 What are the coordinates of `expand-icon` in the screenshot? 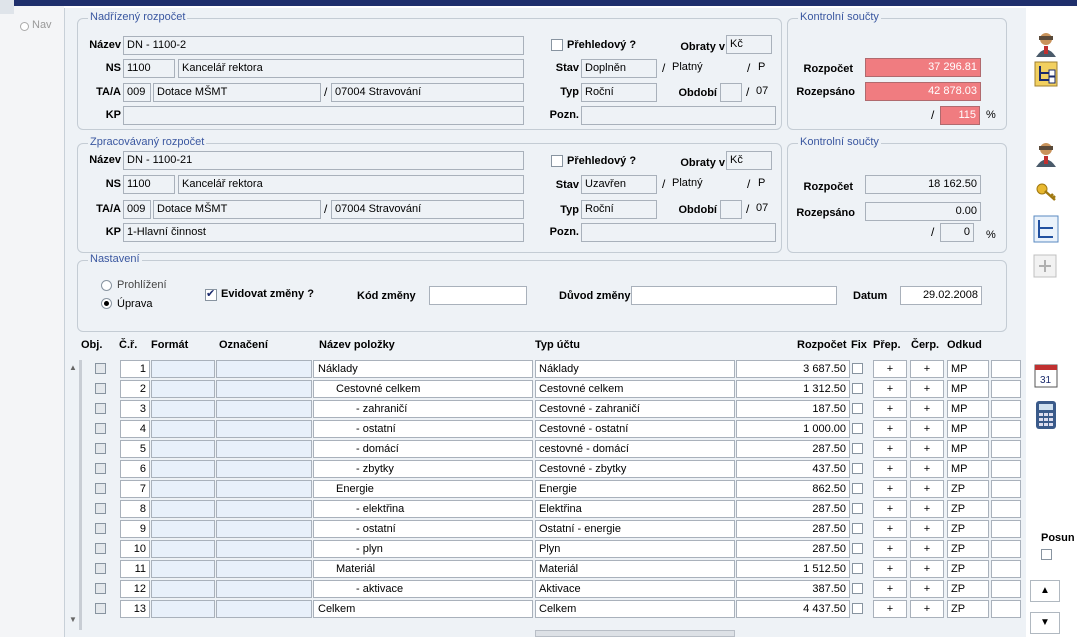 It's located at (1046, 268).